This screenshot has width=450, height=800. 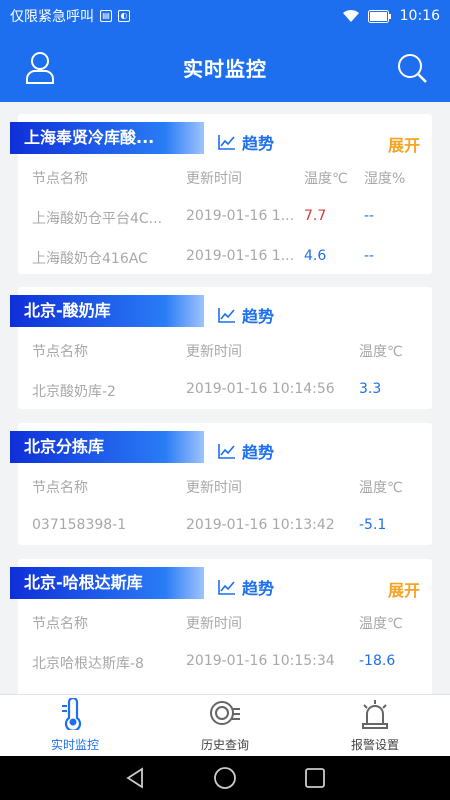 I want to click on table-row: 上海酸奶仓416AC 2019-01-16 1... 4.6 --, so click(x=225, y=256).